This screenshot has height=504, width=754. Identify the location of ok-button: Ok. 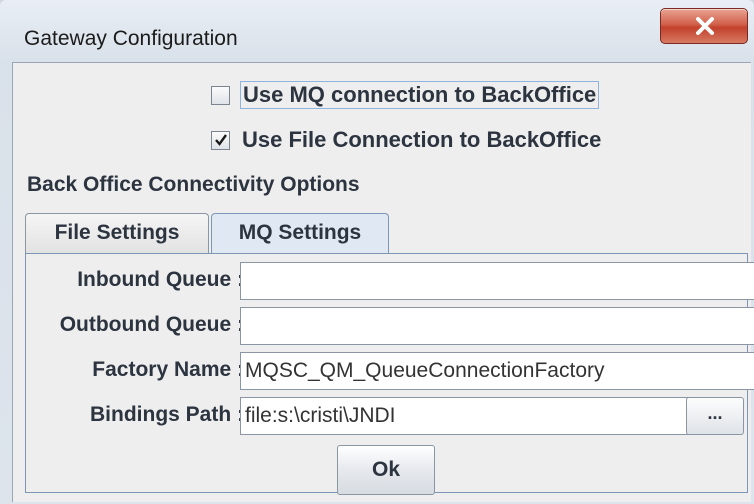
(386, 470).